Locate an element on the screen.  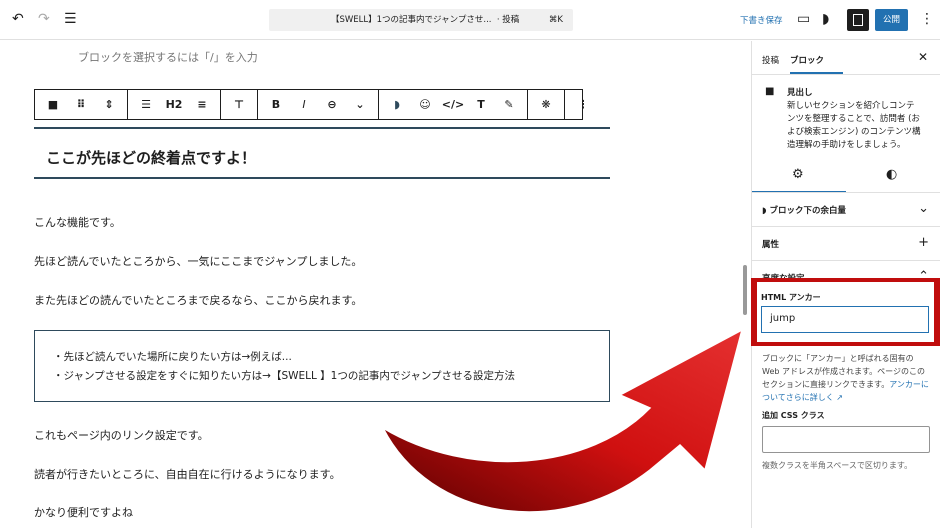
red-arrow-annotation is located at coordinates (562, 420).